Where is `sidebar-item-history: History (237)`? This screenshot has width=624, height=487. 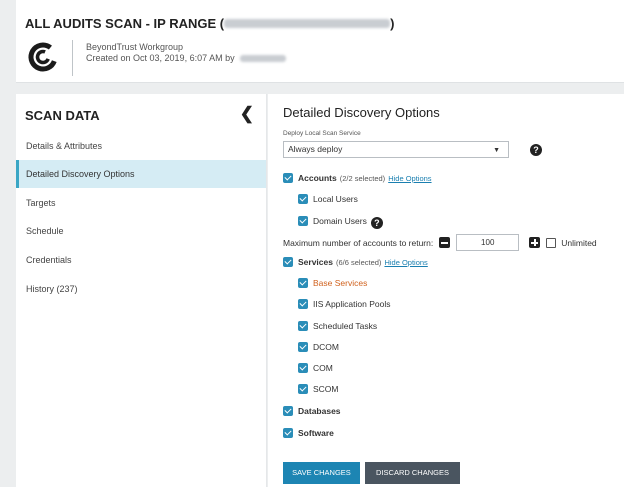 sidebar-item-history: History (237) is located at coordinates (141, 289).